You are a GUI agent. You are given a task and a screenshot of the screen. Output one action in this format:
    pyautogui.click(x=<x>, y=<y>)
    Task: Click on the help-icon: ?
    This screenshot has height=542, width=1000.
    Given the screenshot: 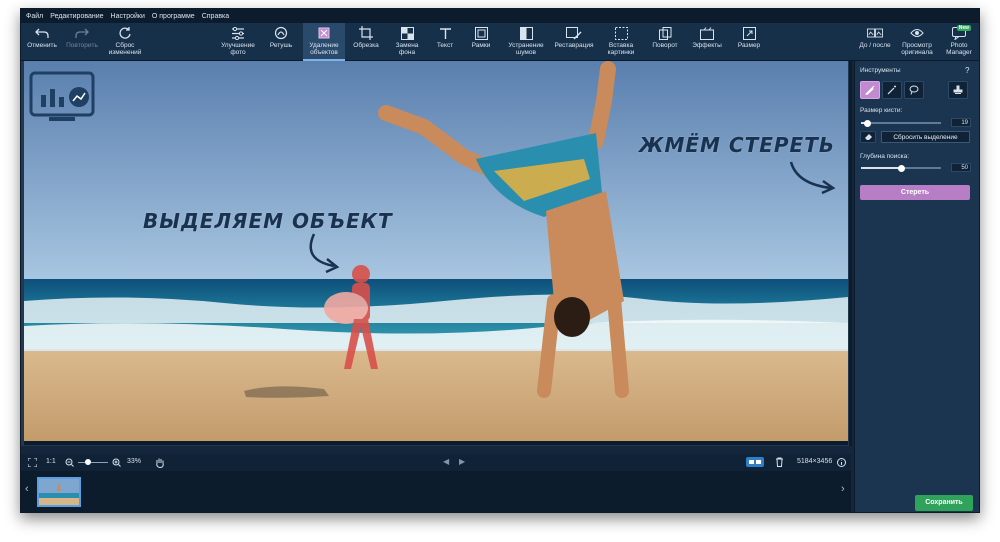 What is the action you would take?
    pyautogui.click(x=967, y=70)
    